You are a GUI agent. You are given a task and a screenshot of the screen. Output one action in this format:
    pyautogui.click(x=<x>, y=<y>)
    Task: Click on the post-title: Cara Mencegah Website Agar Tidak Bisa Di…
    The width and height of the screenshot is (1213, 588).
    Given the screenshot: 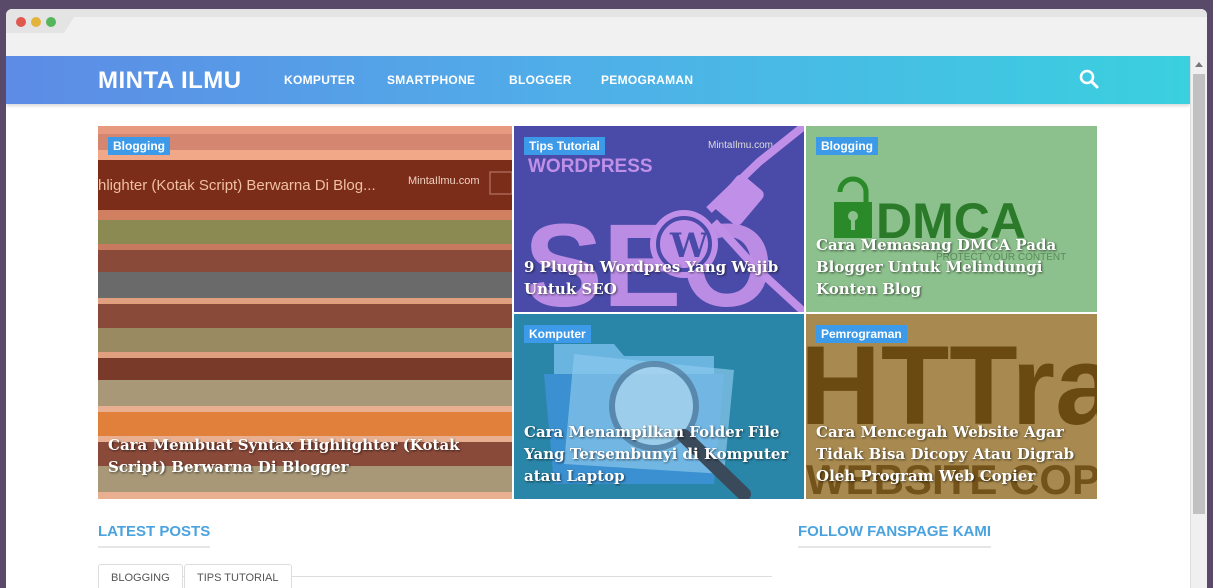 What is the action you would take?
    pyautogui.click(x=951, y=454)
    